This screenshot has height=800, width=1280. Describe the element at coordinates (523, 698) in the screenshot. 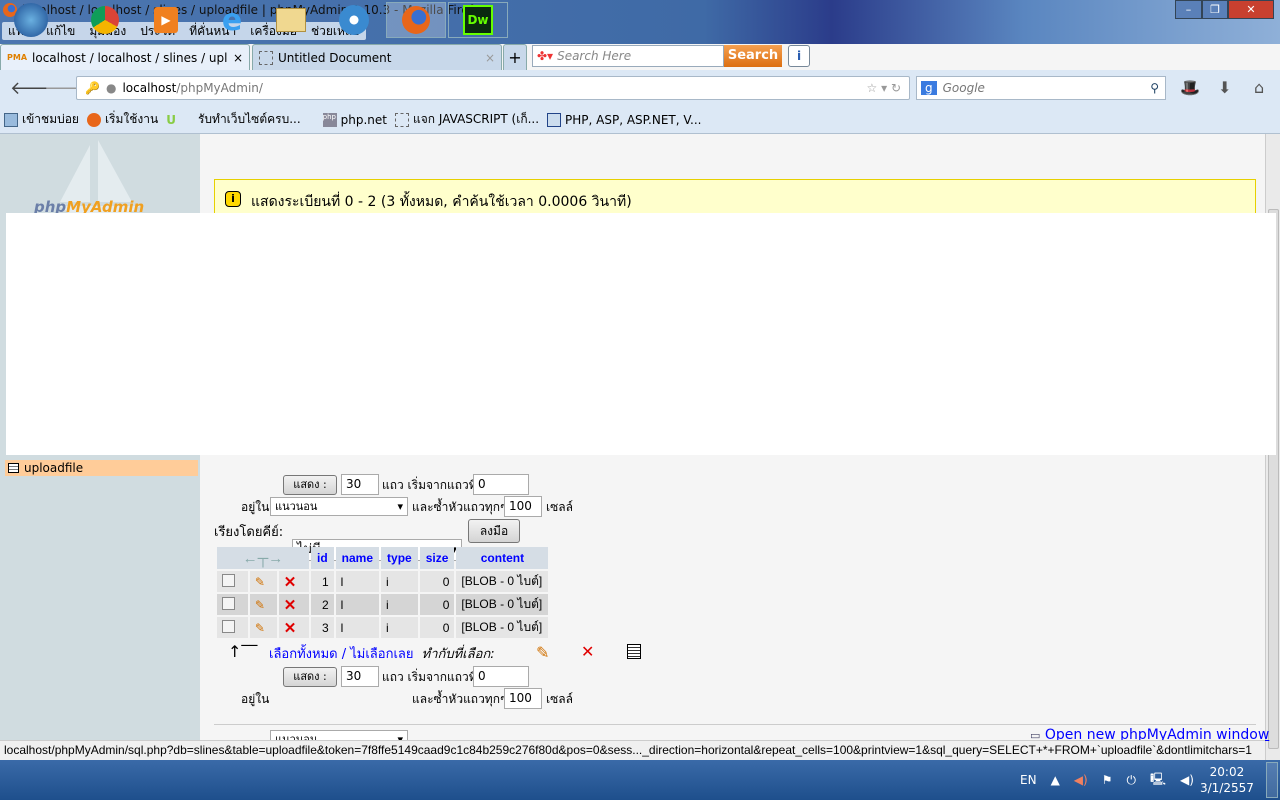

I see `repeat-input-bottom: 100` at that location.